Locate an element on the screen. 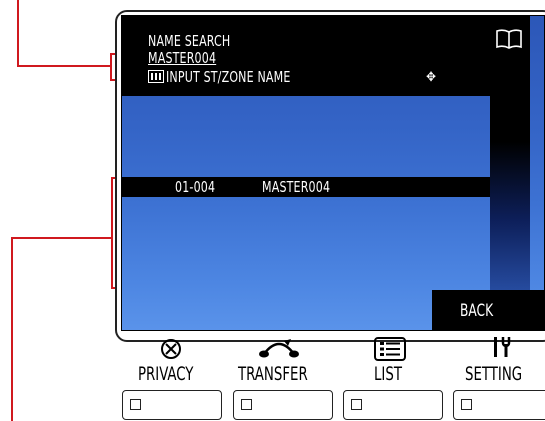  screen-title: NAME SEARCH is located at coordinates (189, 41).